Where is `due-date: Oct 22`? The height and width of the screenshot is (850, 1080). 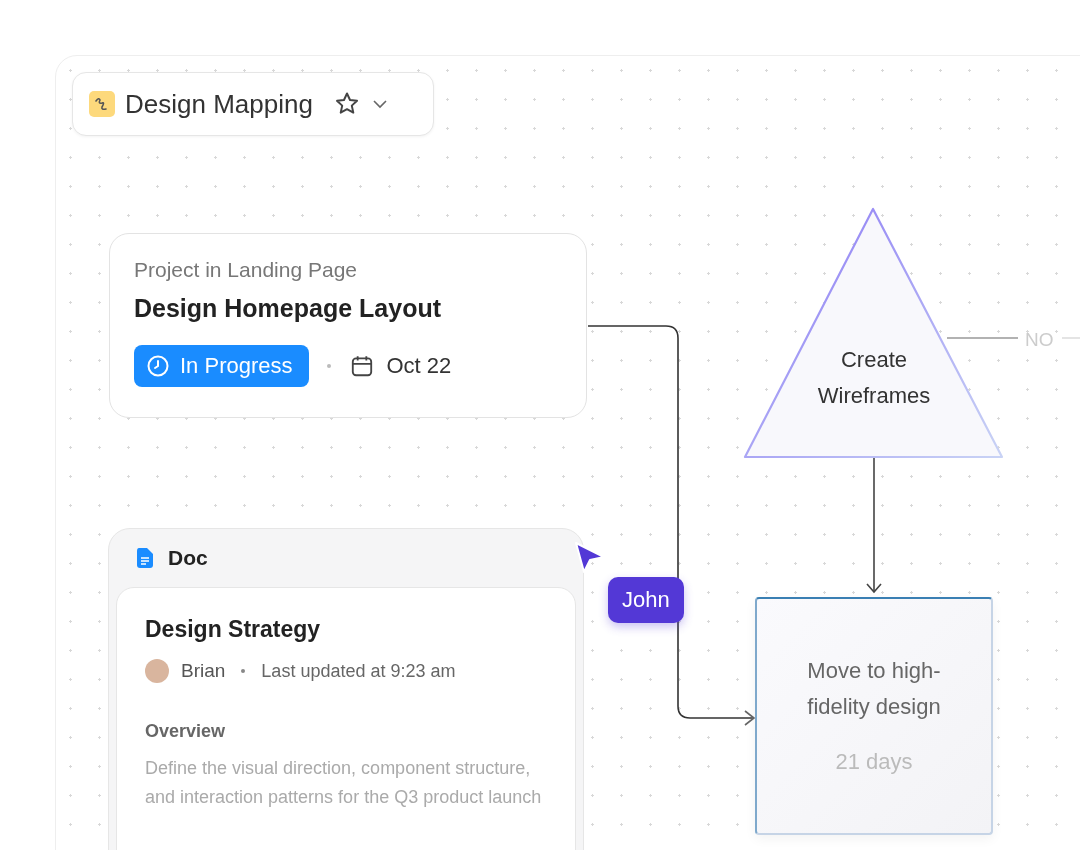 due-date: Oct 22 is located at coordinates (419, 366).